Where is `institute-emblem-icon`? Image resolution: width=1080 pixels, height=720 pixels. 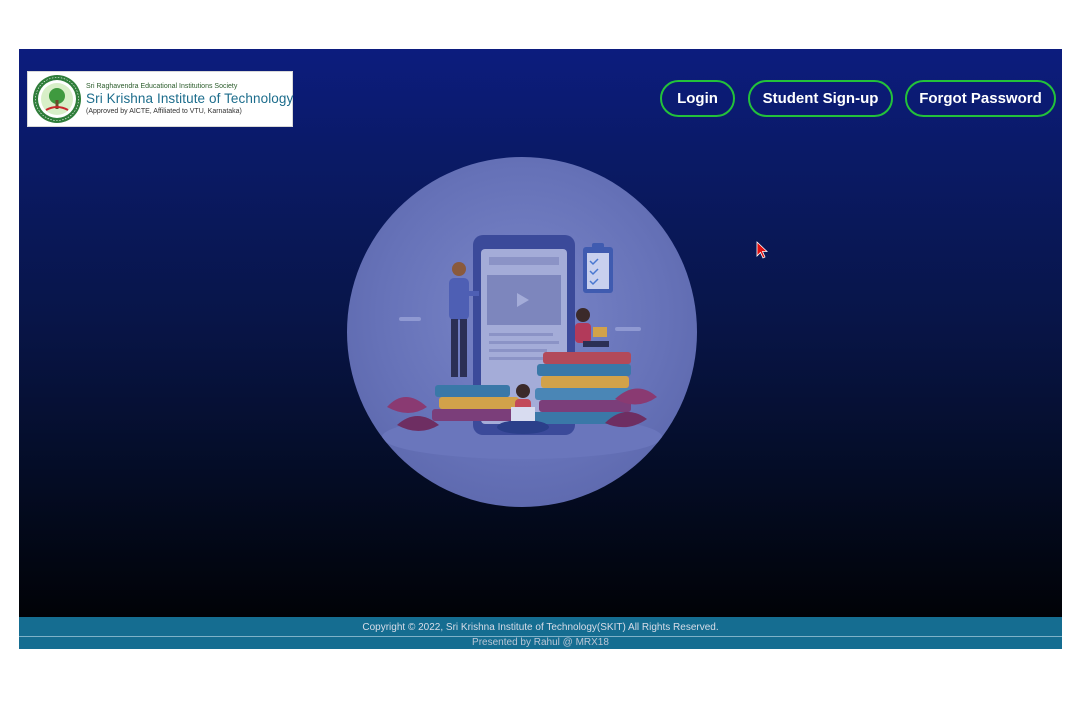 institute-emblem-icon is located at coordinates (57, 99).